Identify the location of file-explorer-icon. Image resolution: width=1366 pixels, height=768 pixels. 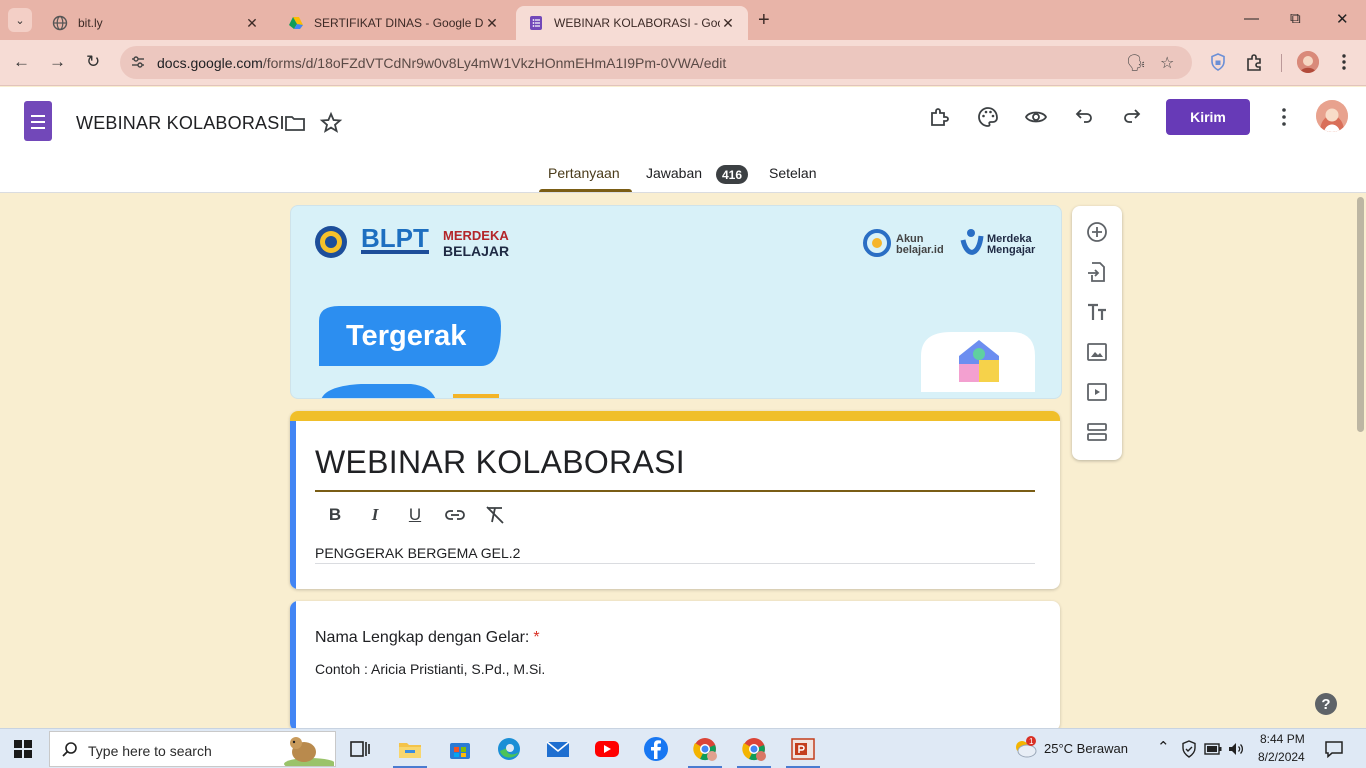
(410, 749).